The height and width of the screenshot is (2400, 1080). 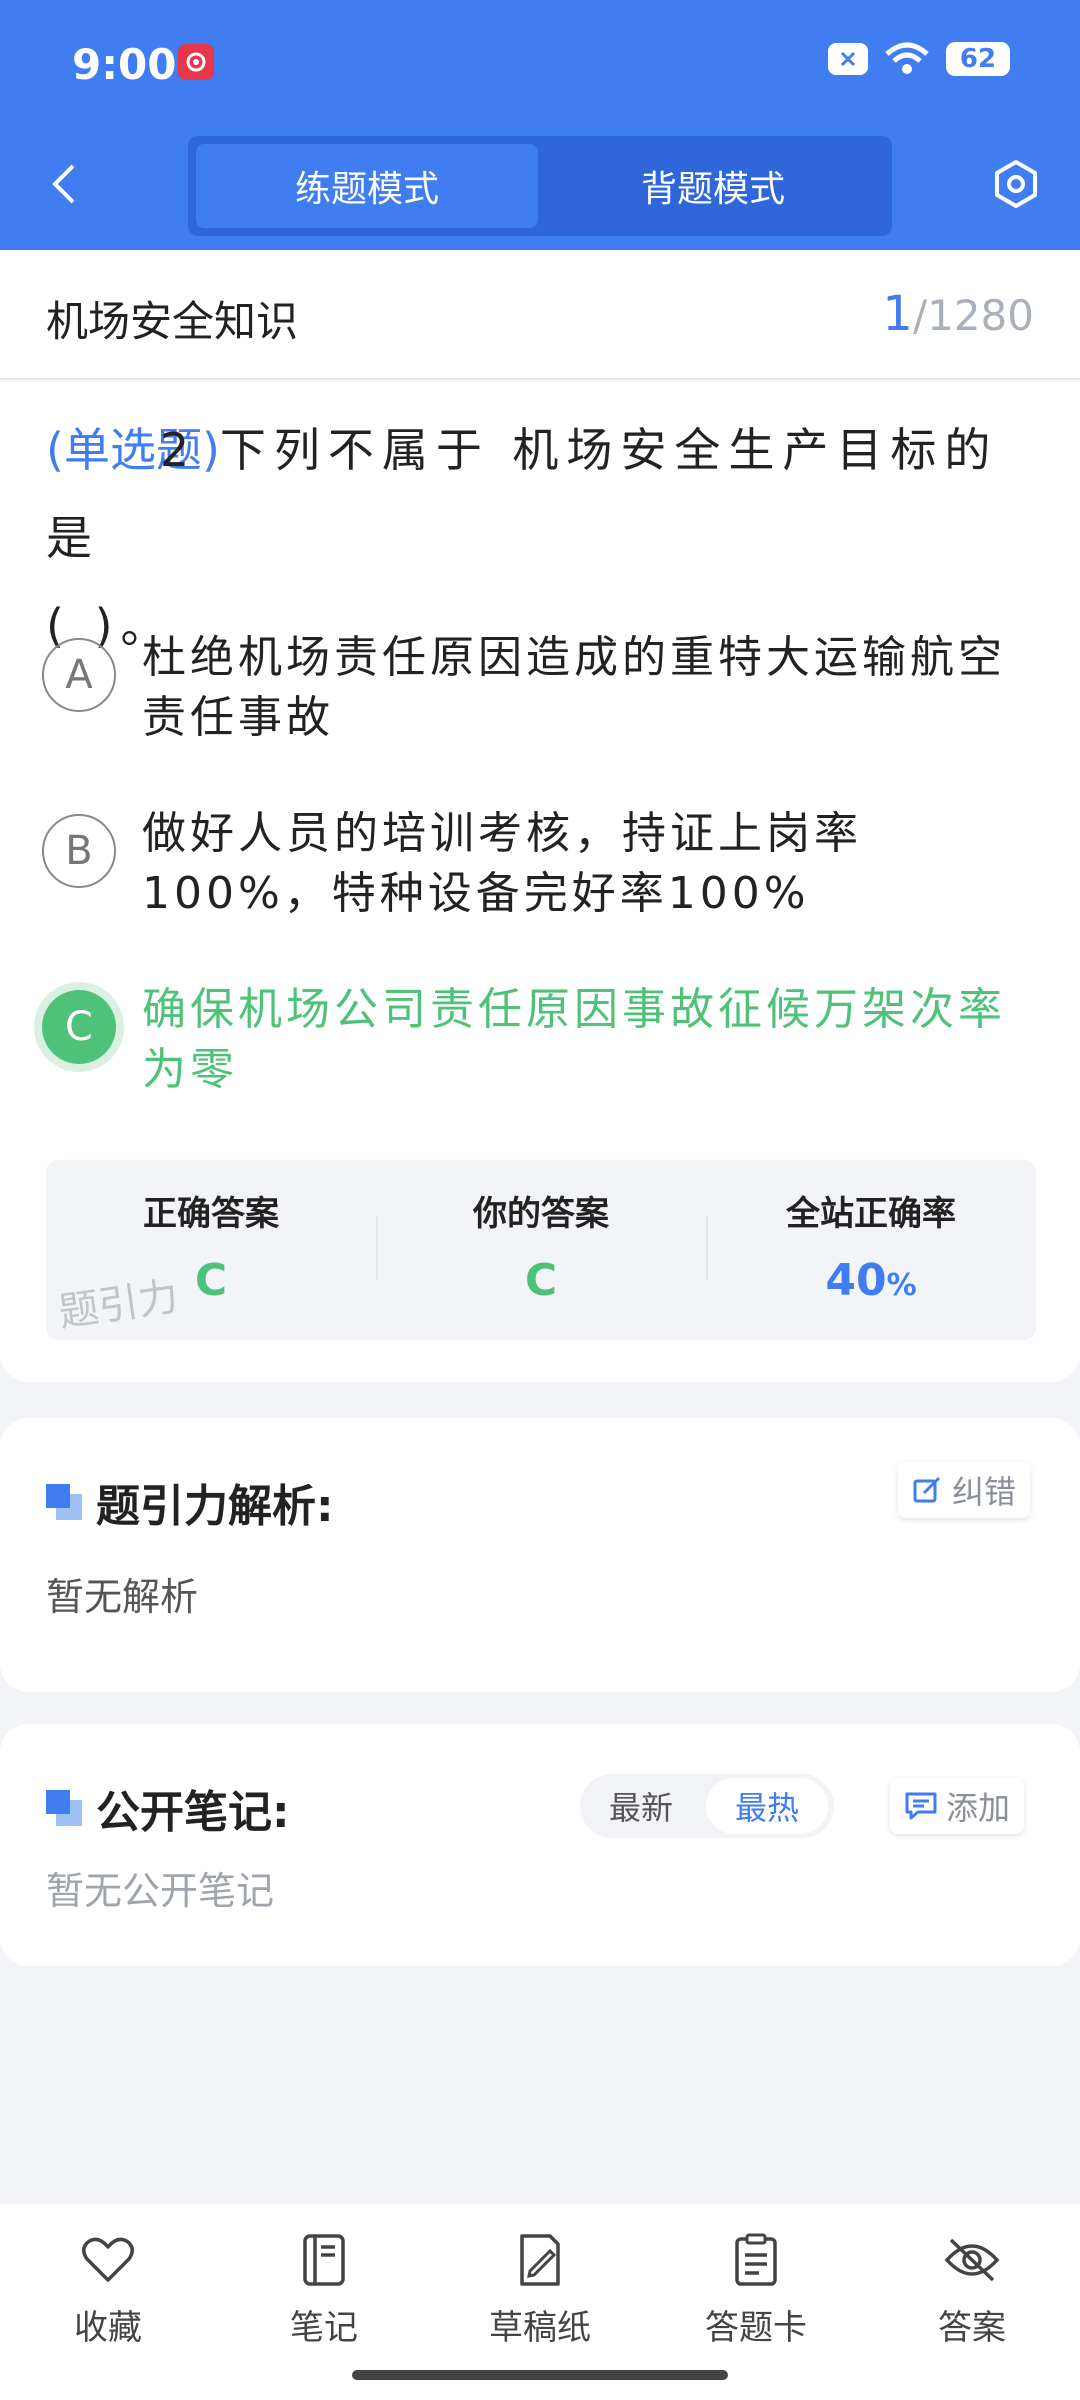 What do you see at coordinates (541, 1280) in the screenshot?
I see `your-answer-value: C` at bounding box center [541, 1280].